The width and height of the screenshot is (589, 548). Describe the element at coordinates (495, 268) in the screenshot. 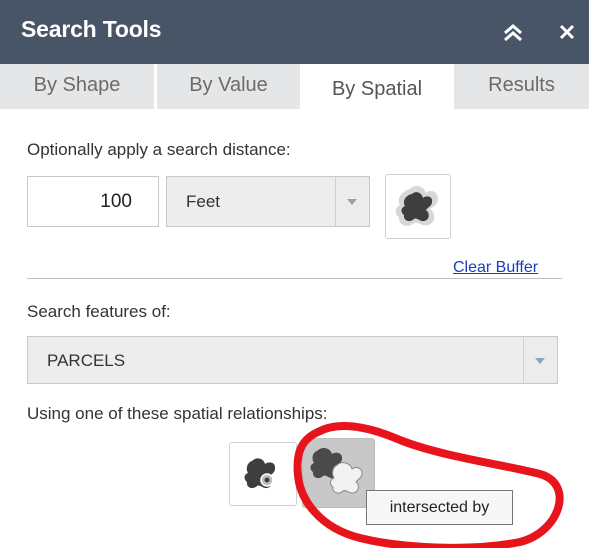

I see `clear-buffer-link: Clear Buffer` at that location.